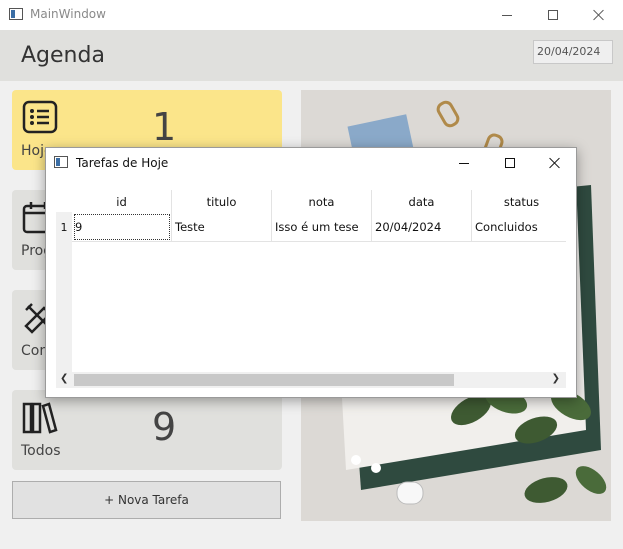  Describe the element at coordinates (40, 117) in the screenshot. I see `list-icon` at that location.